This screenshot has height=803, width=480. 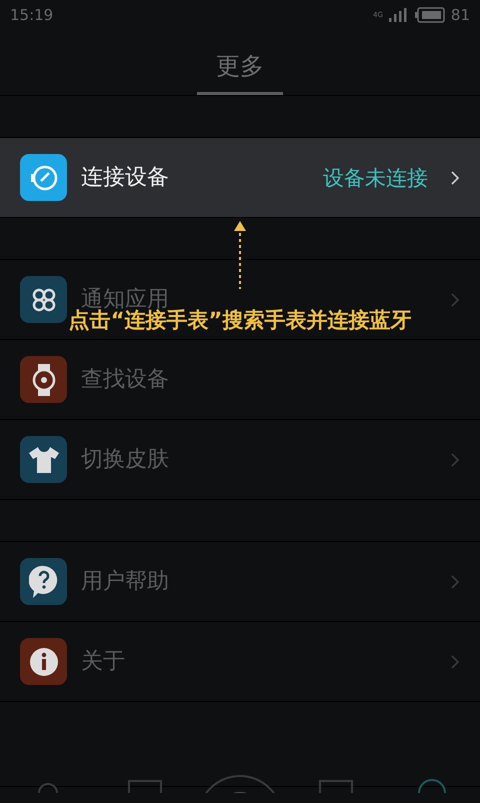 What do you see at coordinates (125, 380) in the screenshot?
I see `menu-label: 查找设备` at bounding box center [125, 380].